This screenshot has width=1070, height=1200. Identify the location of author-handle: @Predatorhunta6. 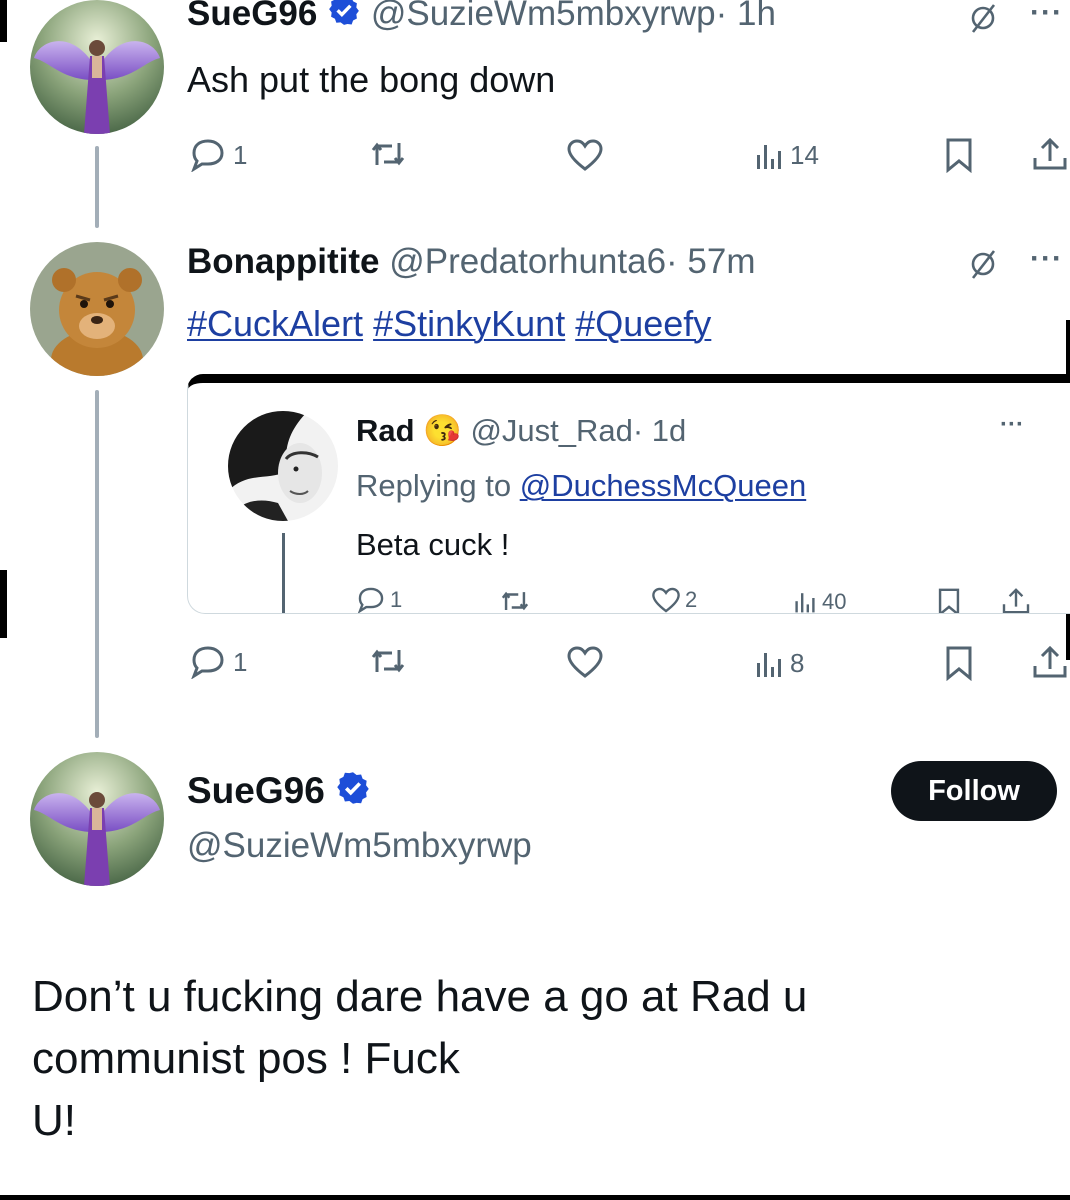
(527, 261).